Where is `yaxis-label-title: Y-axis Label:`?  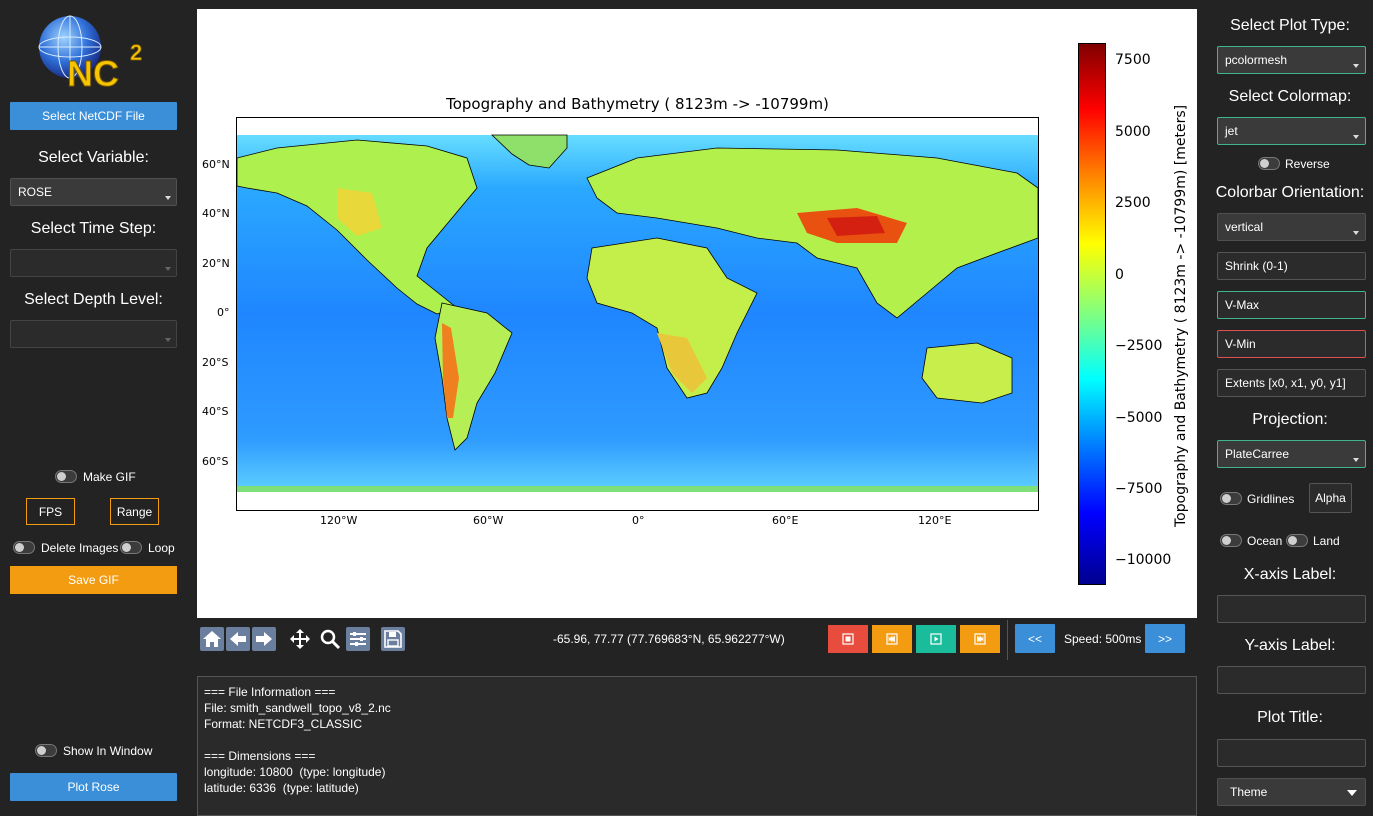
yaxis-label-title: Y-axis Label: is located at coordinates (1290, 645).